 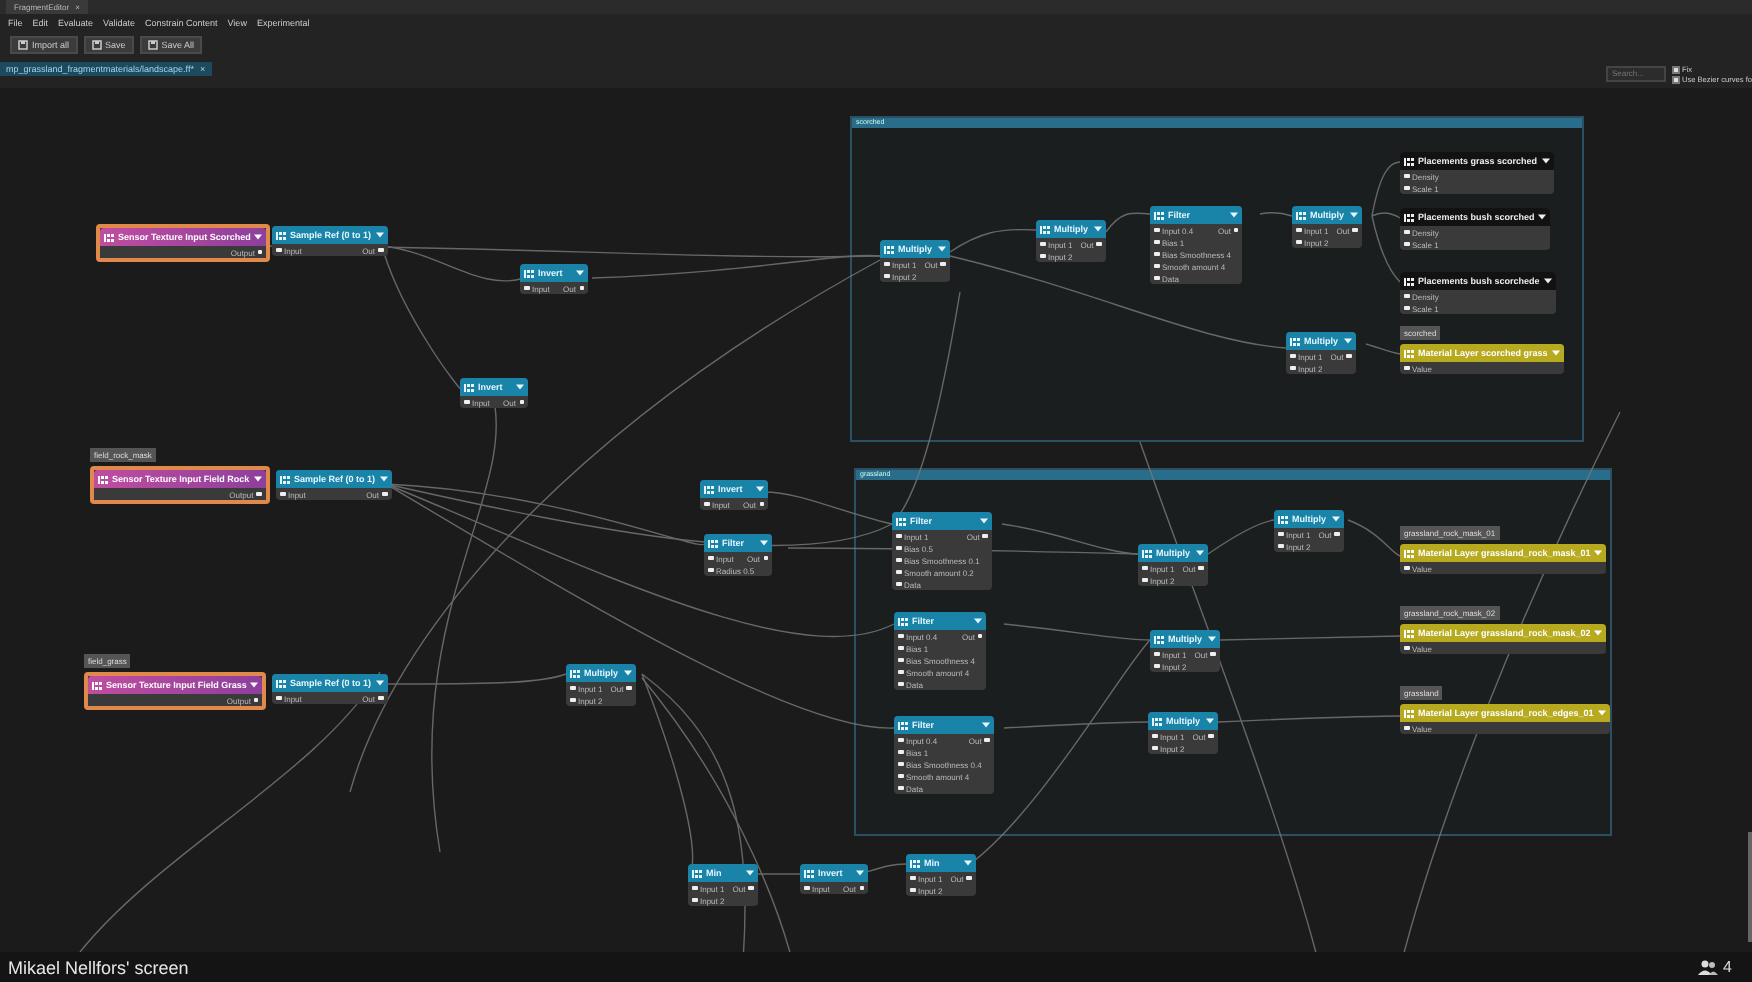 I want to click on scrollbar, so click(x=1750, y=887).